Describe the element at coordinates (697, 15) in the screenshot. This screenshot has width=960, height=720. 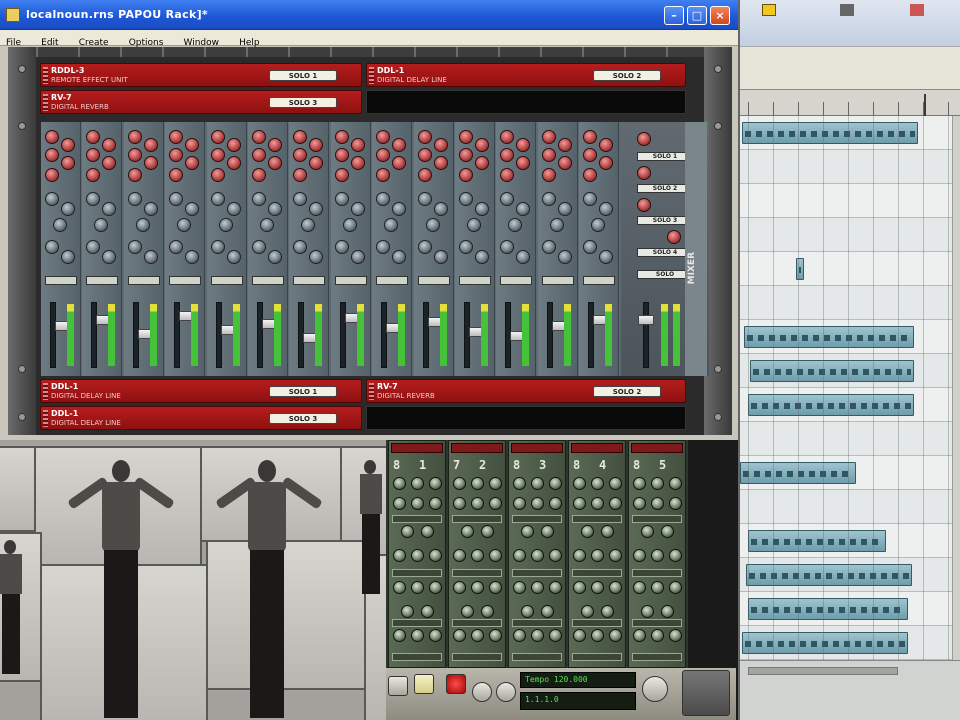
I see `maximize-button: □` at that location.